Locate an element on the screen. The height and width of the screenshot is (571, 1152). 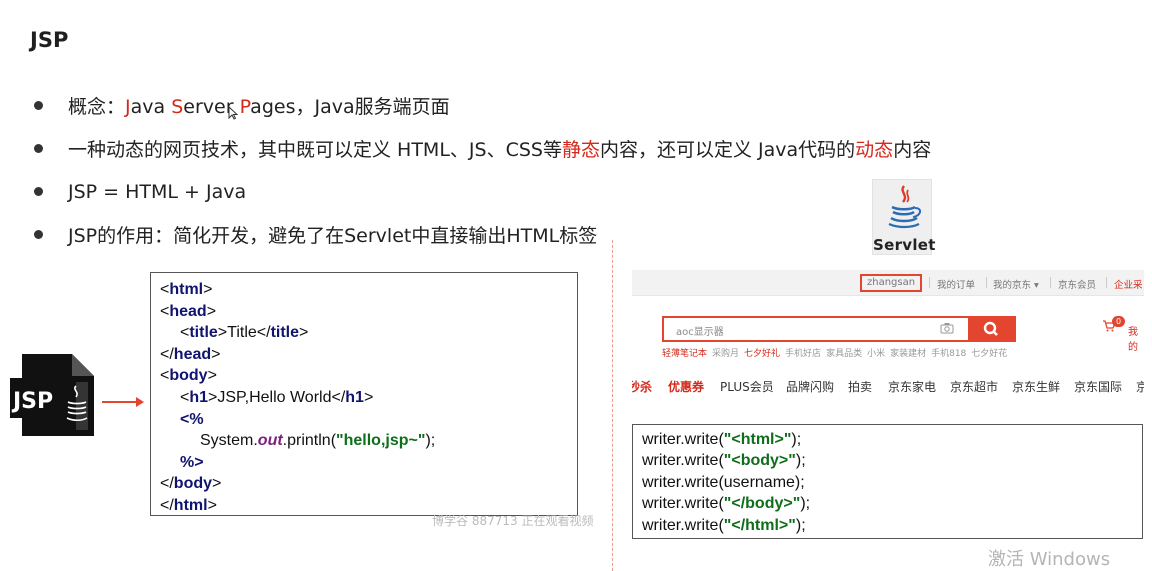
code-line: <html> is located at coordinates (368, 290).